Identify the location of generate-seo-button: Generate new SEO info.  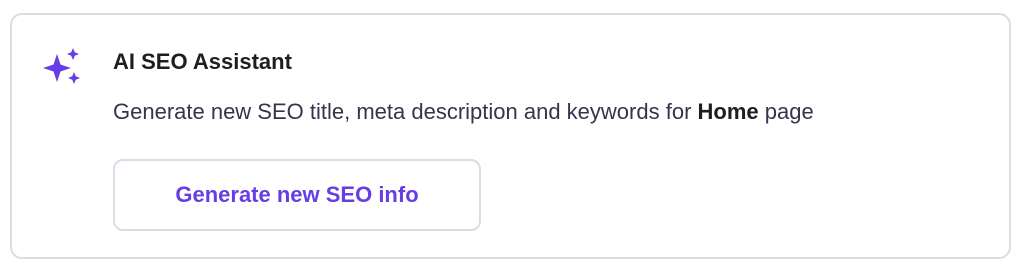
(297, 195).